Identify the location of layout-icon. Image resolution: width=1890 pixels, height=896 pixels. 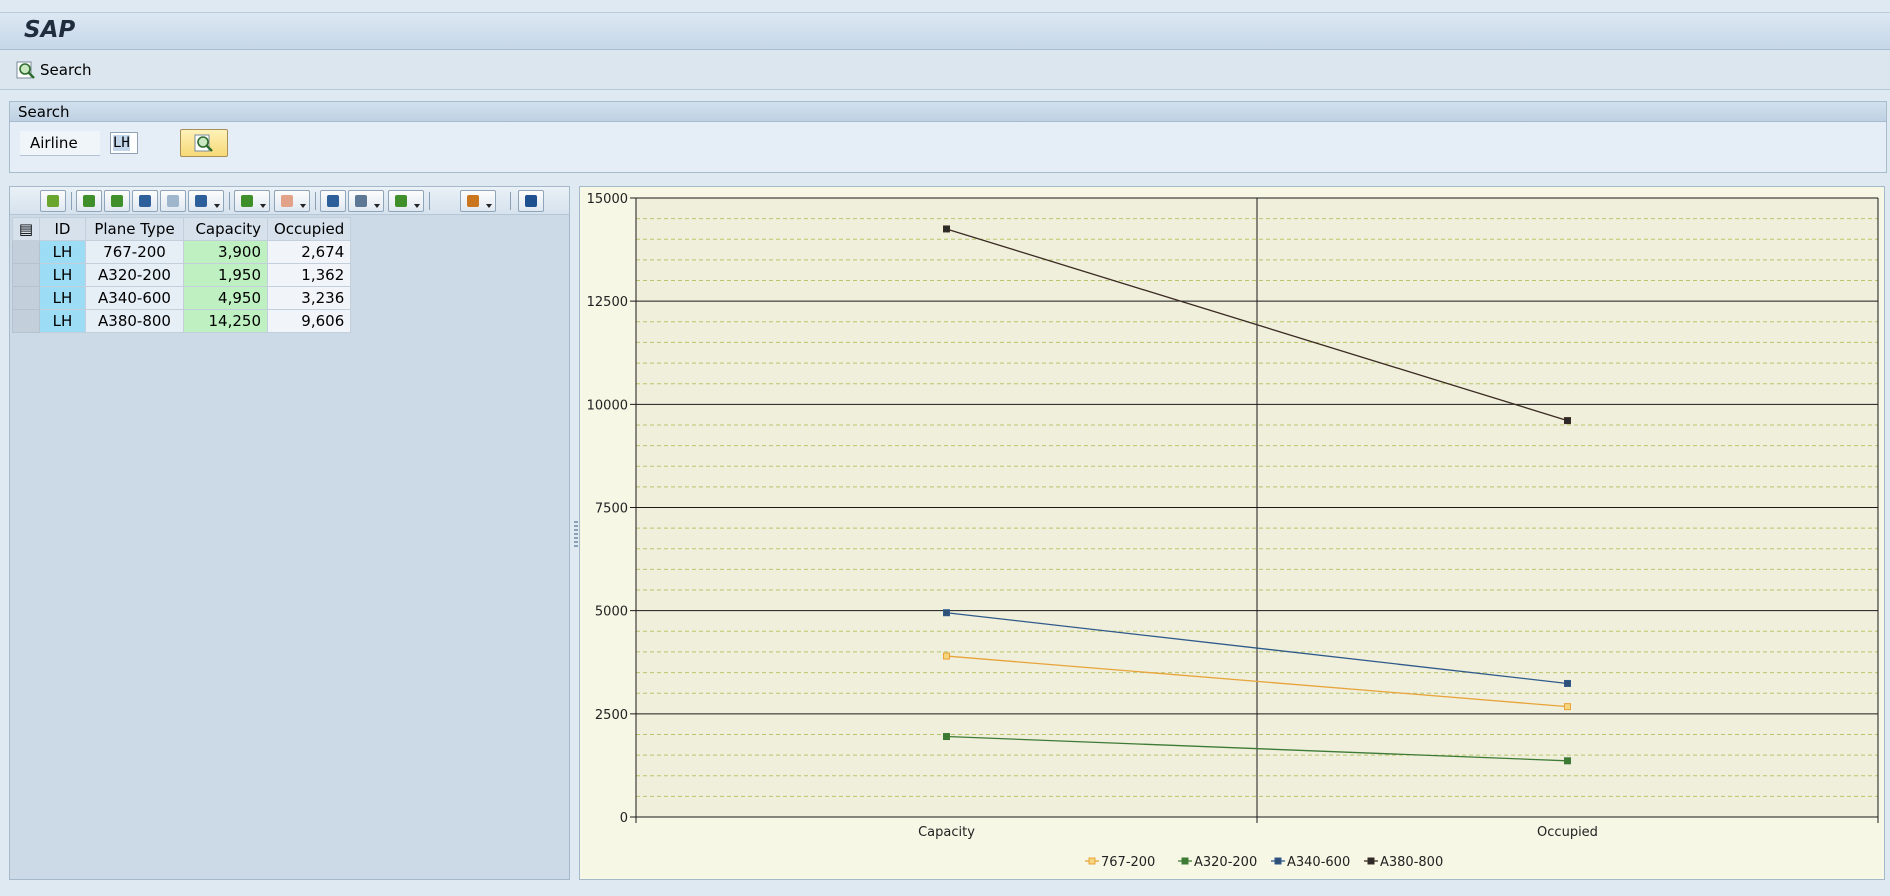
(478, 201).